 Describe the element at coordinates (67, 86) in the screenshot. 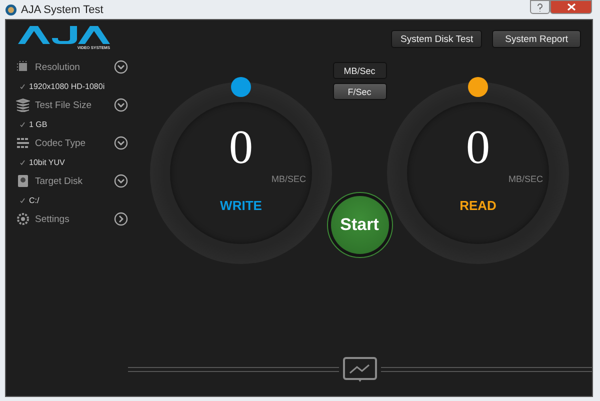

I see `selected-value: 1920x1080 HD-1080i` at that location.